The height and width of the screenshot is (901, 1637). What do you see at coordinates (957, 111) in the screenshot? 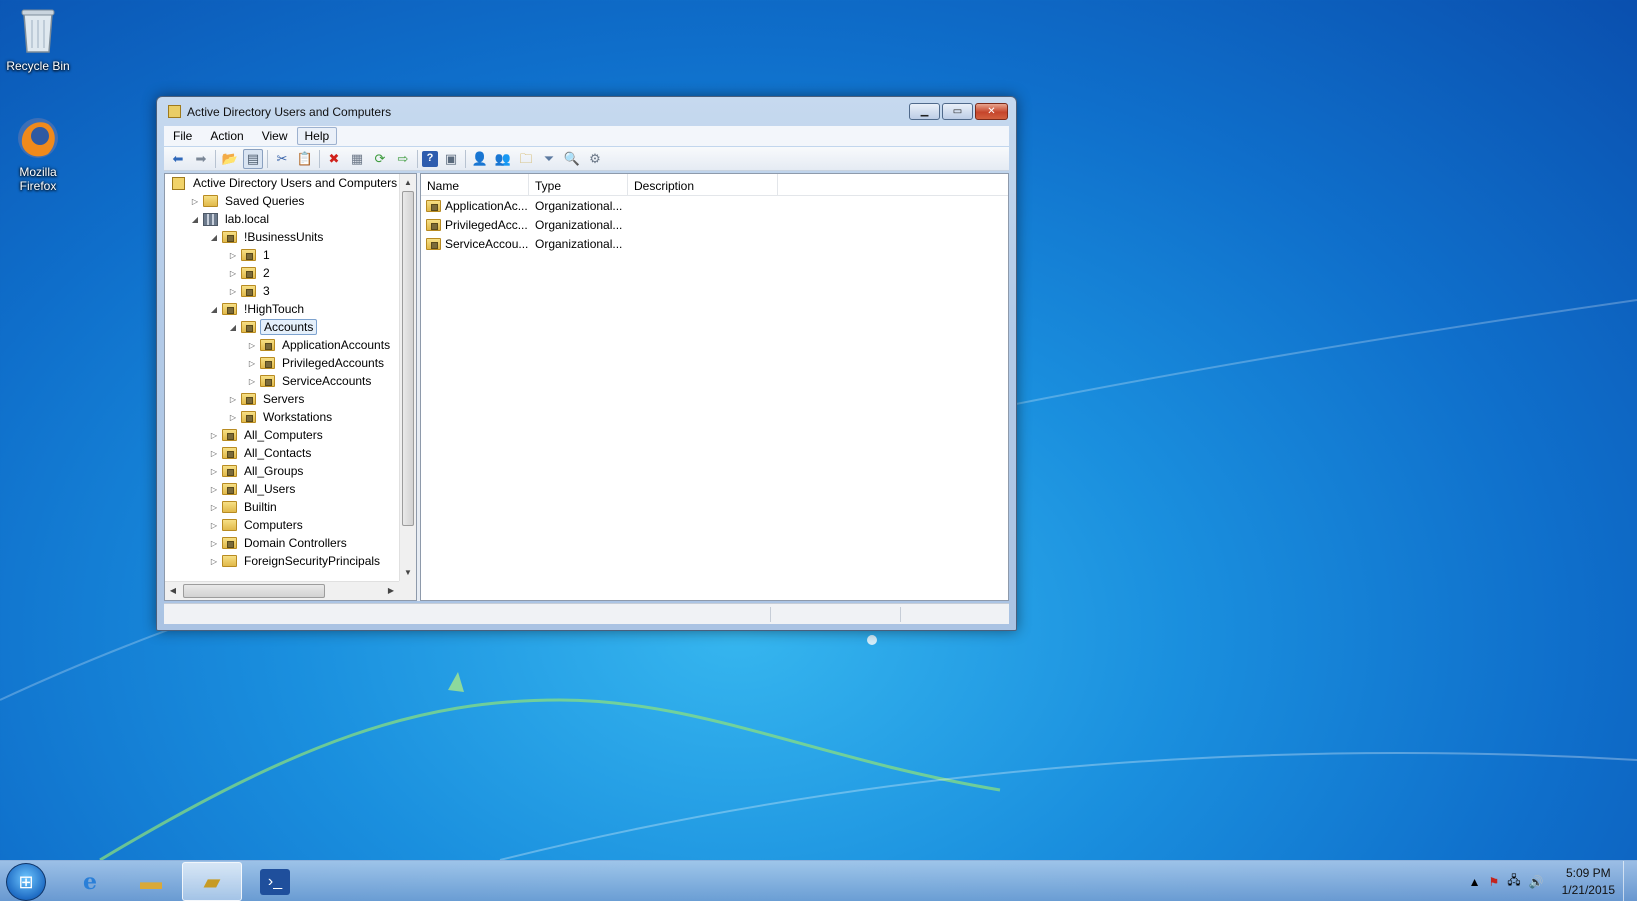
I see `maximize-button: ▭` at bounding box center [957, 111].